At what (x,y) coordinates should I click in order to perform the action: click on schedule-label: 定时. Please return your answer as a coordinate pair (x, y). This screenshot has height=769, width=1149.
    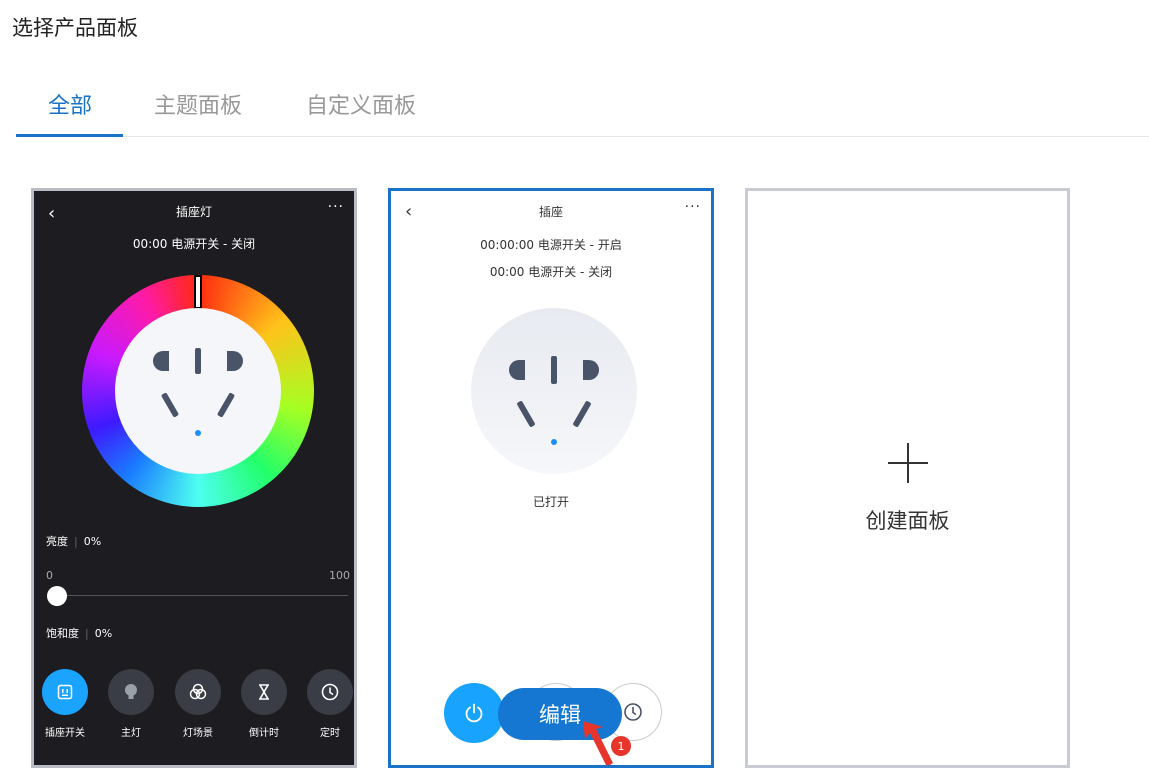
    Looking at the image, I should click on (330, 733).